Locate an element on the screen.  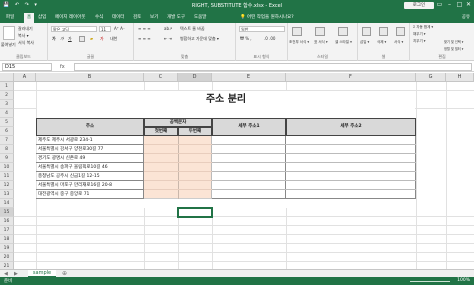
delete-cells-button: 삭제 ▾ is located at coordinates (381, 42).